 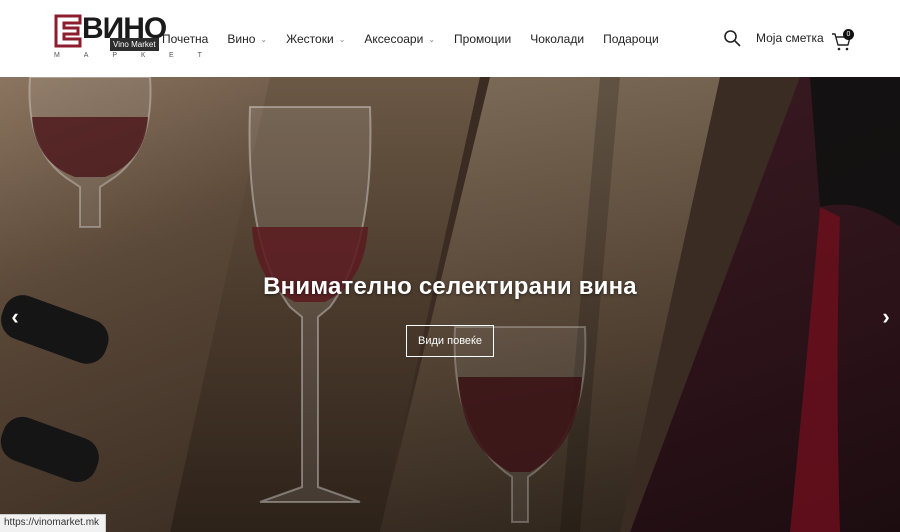 I want to click on logo: ВИНО Vino Market М А Р К Е Т, so click(x=128, y=38).